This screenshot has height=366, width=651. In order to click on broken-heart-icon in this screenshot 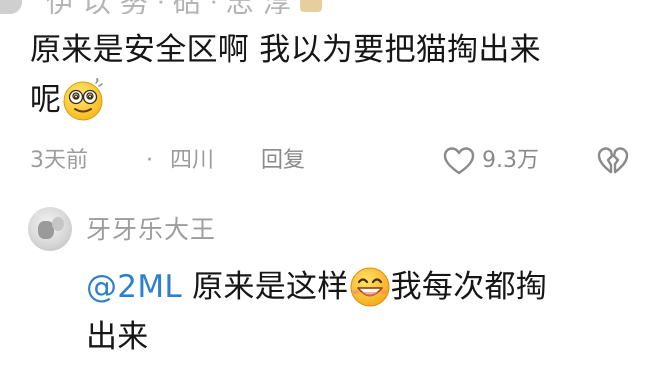, I will do `click(613, 161)`.